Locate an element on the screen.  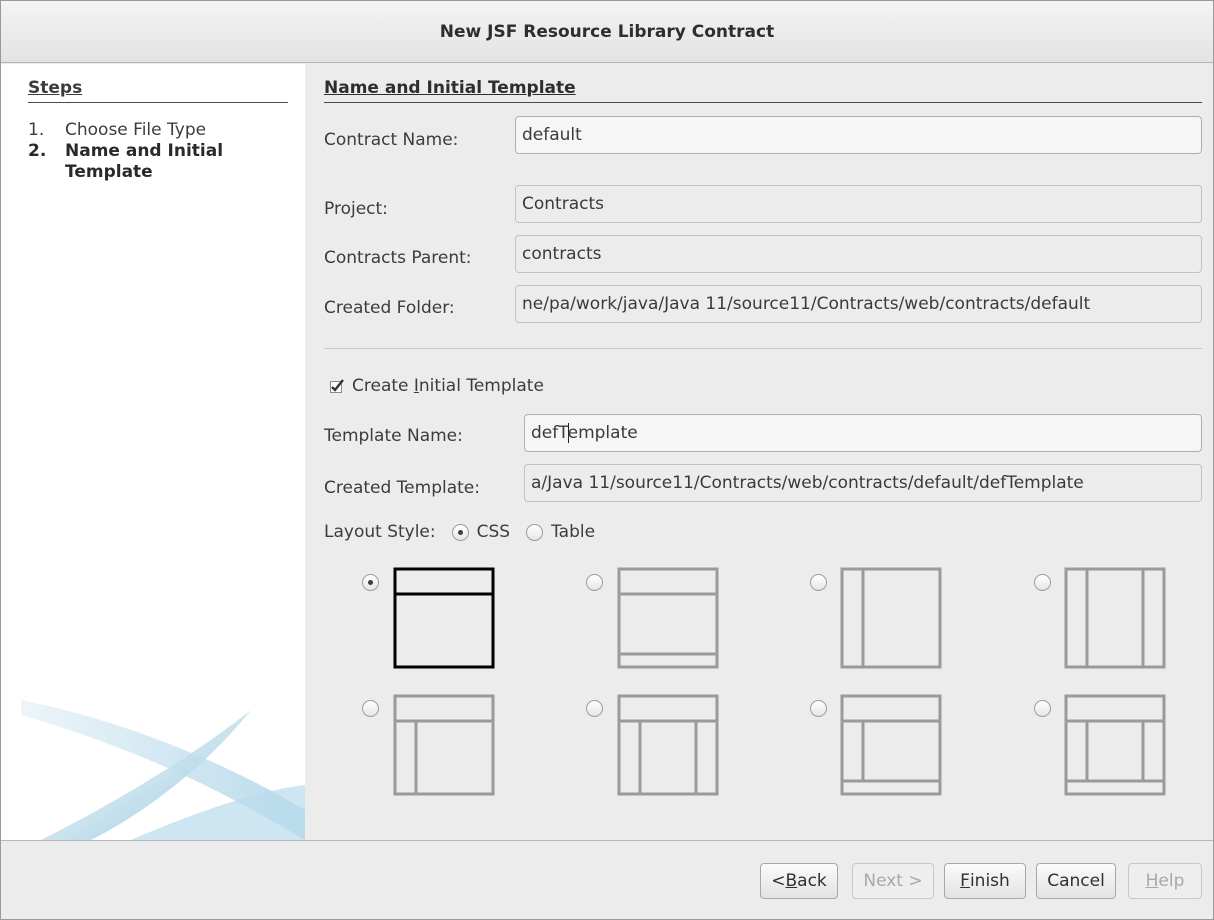
checkbox-checked-icon is located at coordinates (337, 386).